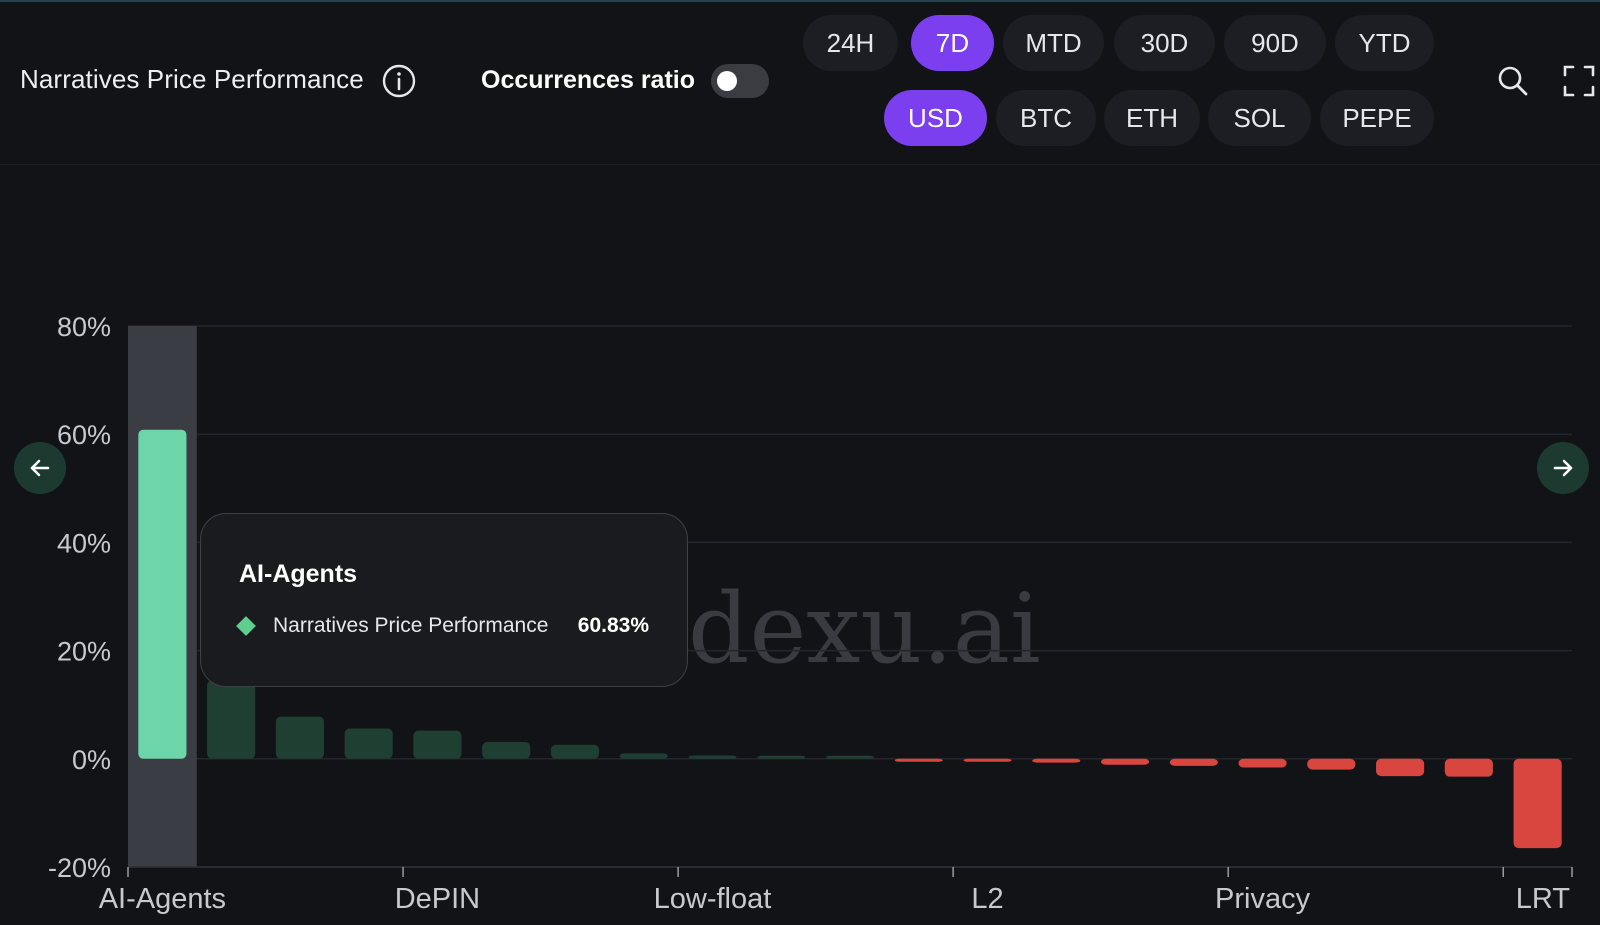 The image size is (1600, 925). What do you see at coordinates (613, 625) in the screenshot?
I see `tooltip-value: 60.83%` at bounding box center [613, 625].